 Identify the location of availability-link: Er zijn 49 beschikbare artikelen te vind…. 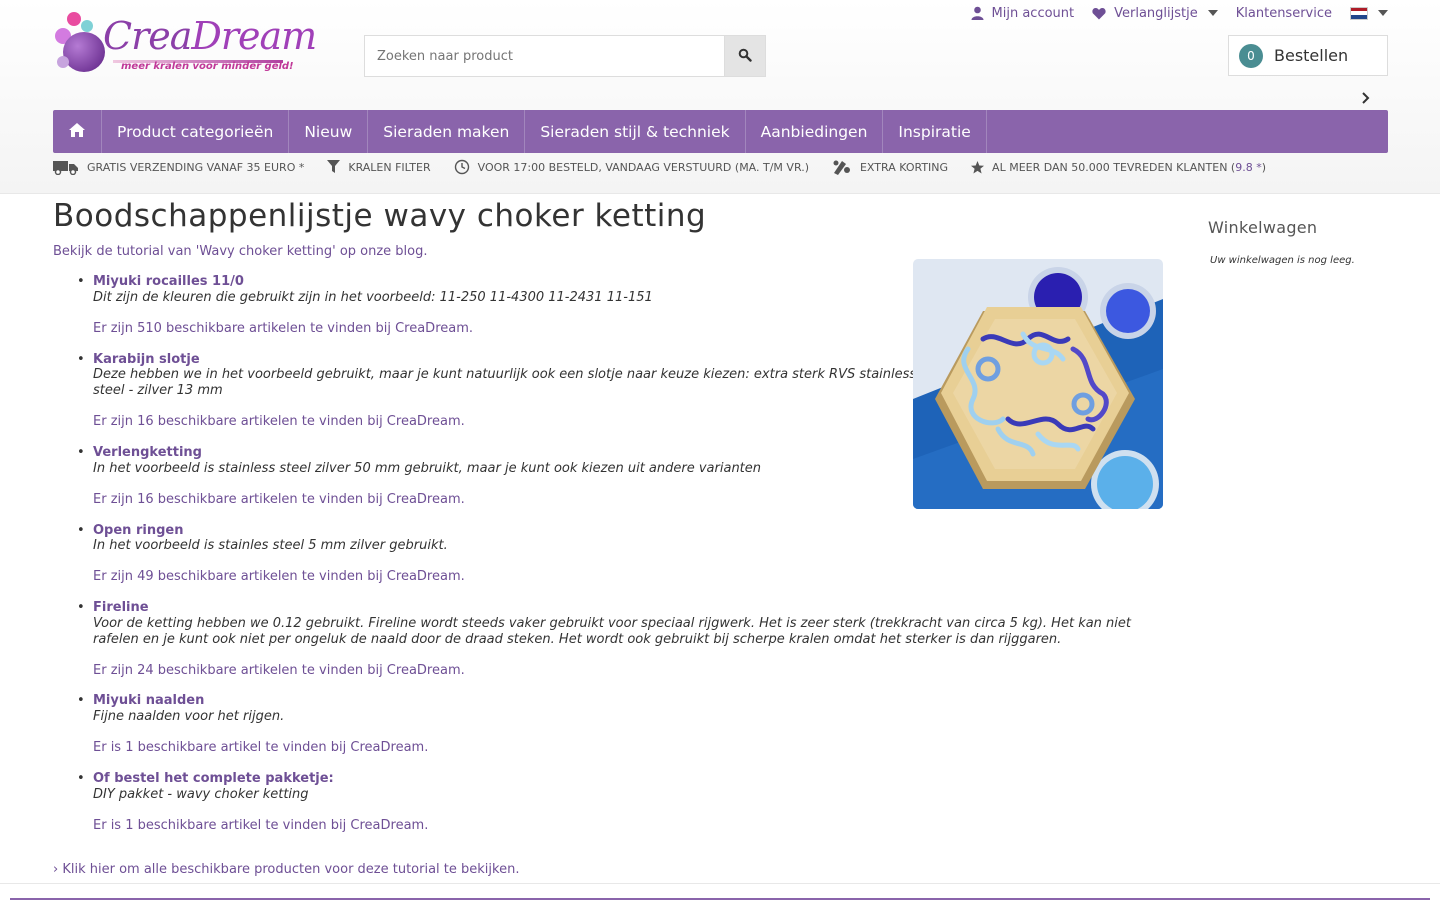
(623, 577).